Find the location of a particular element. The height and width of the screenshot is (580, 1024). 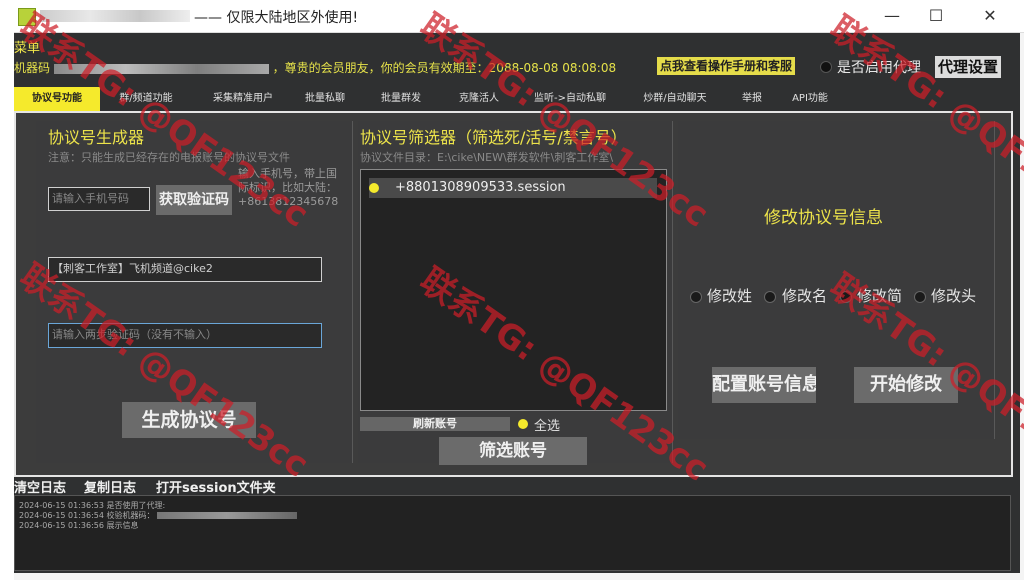

close-button: ✕ is located at coordinates (990, 16).